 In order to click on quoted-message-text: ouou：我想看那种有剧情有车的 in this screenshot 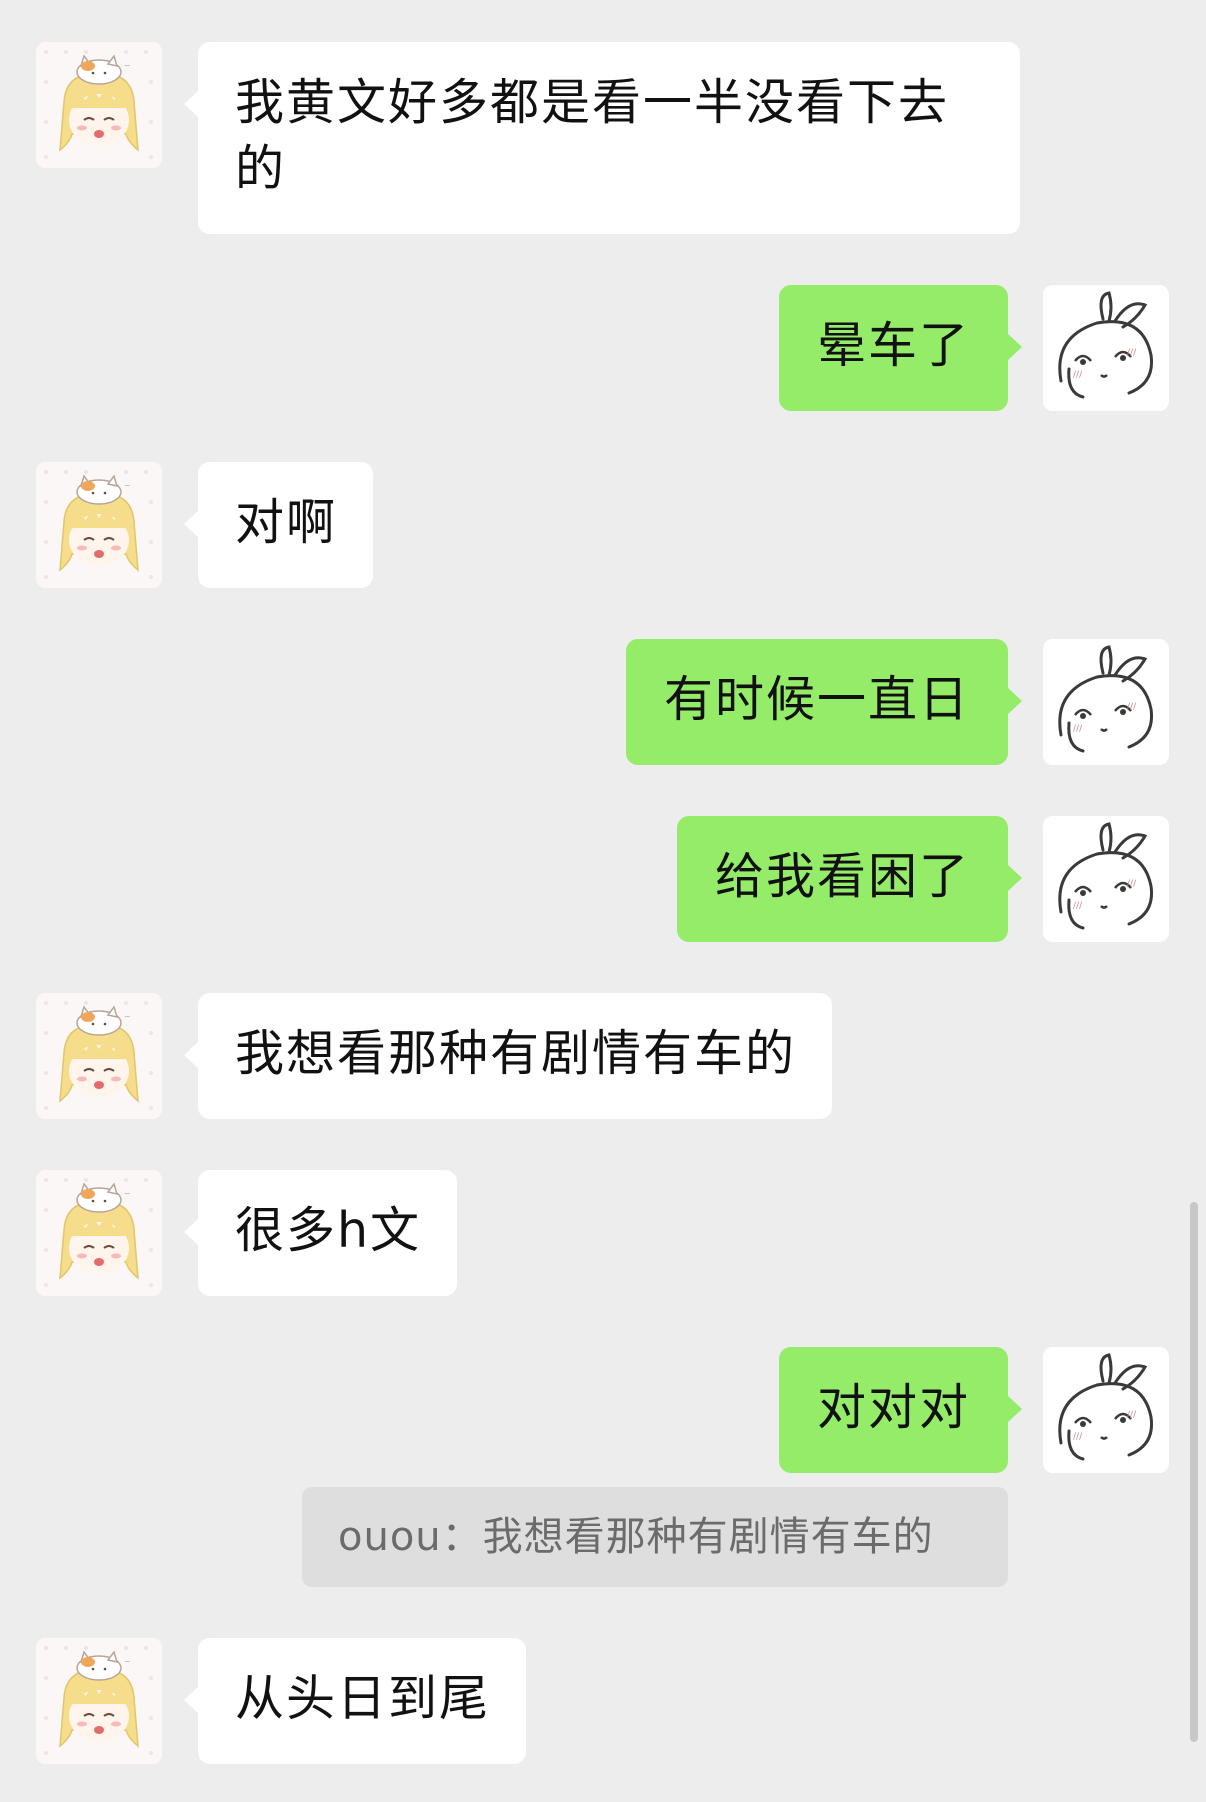, I will do `click(636, 1537)`.